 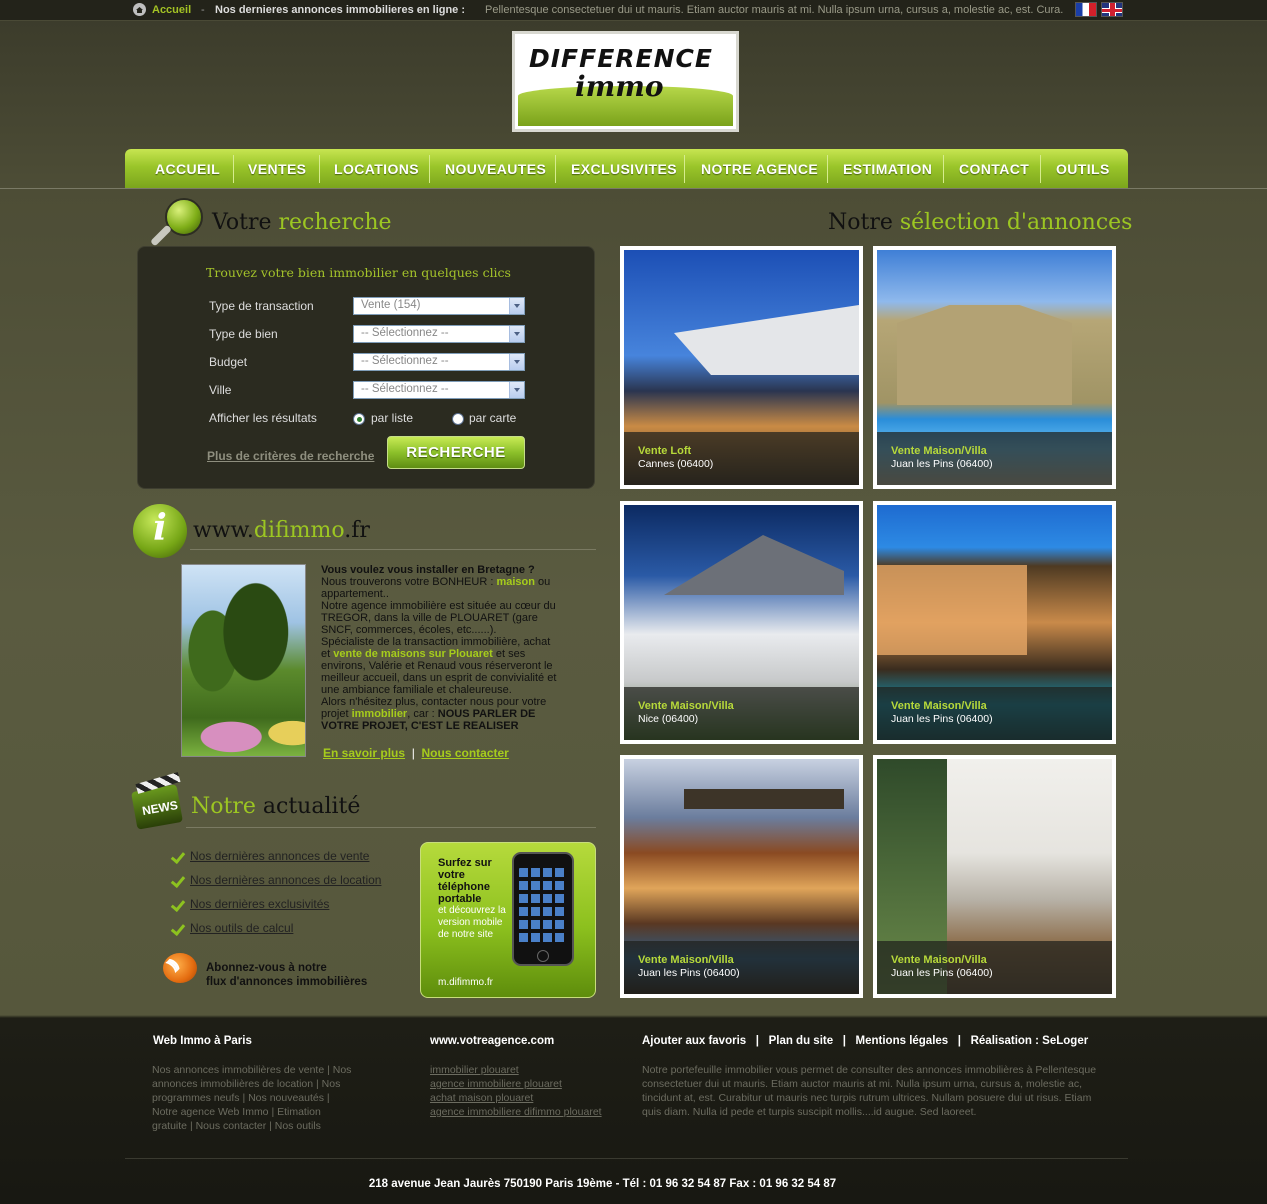 What do you see at coordinates (456, 452) in the screenshot?
I see `search-button: RECHERCHE` at bounding box center [456, 452].